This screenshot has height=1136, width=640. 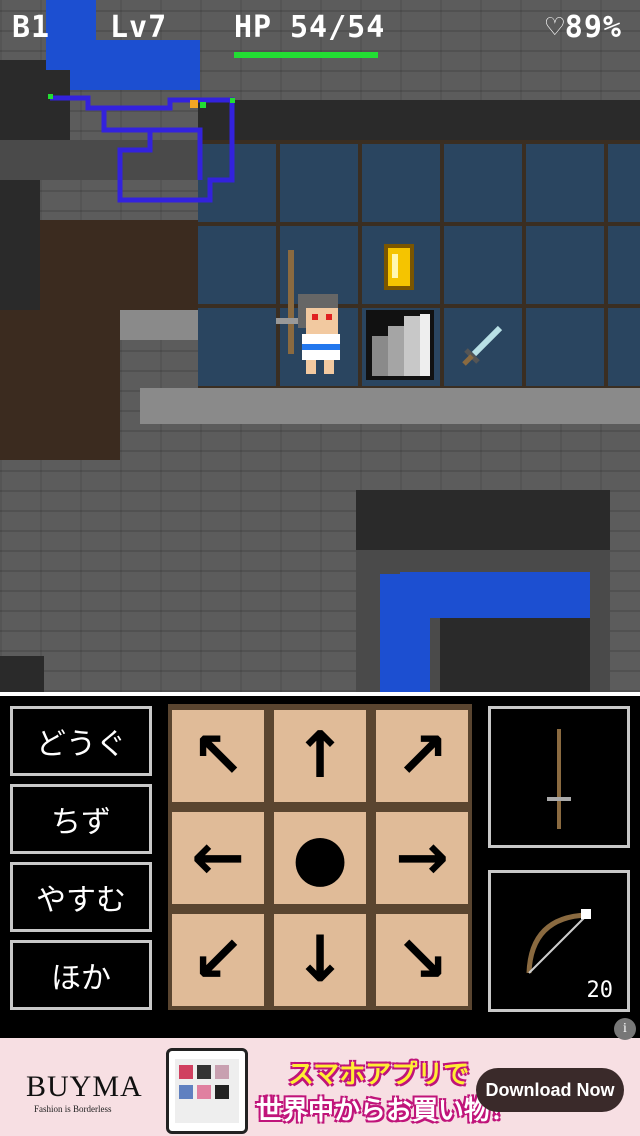 I want to click on ranged-slot: 20, so click(x=559, y=941).